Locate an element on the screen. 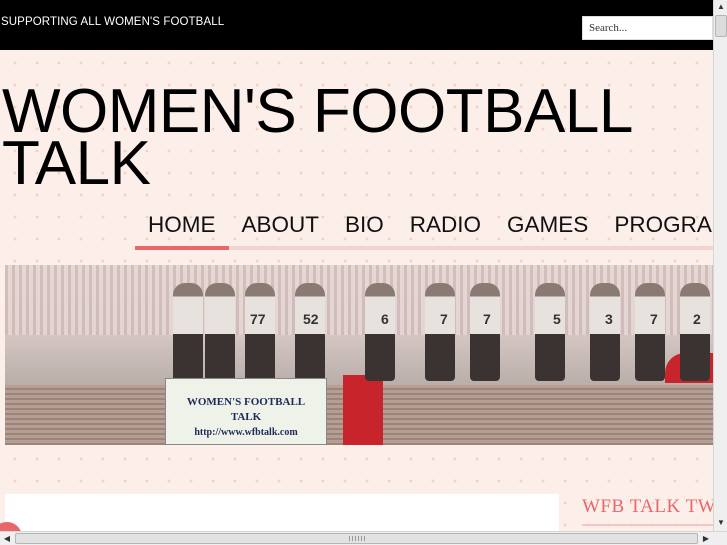 The image size is (727, 545). main-content-box is located at coordinates (282, 514).